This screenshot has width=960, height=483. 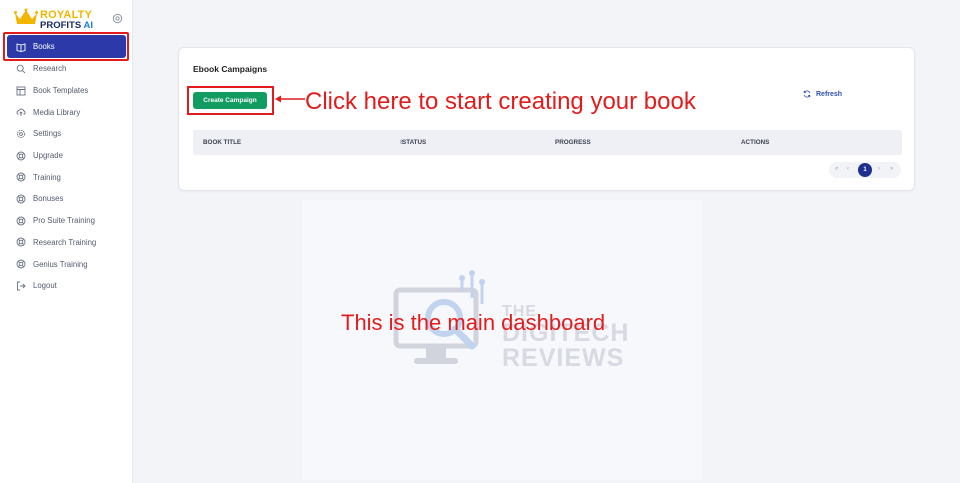 I want to click on sidebar-item-label: Training, so click(x=47, y=177).